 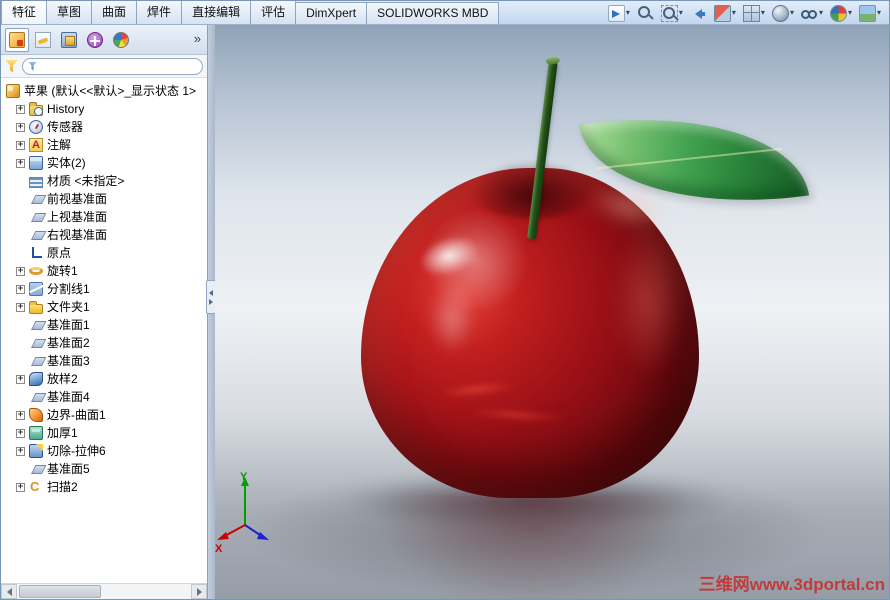 I want to click on tree-item-label: 旋转1, so click(x=62, y=271).